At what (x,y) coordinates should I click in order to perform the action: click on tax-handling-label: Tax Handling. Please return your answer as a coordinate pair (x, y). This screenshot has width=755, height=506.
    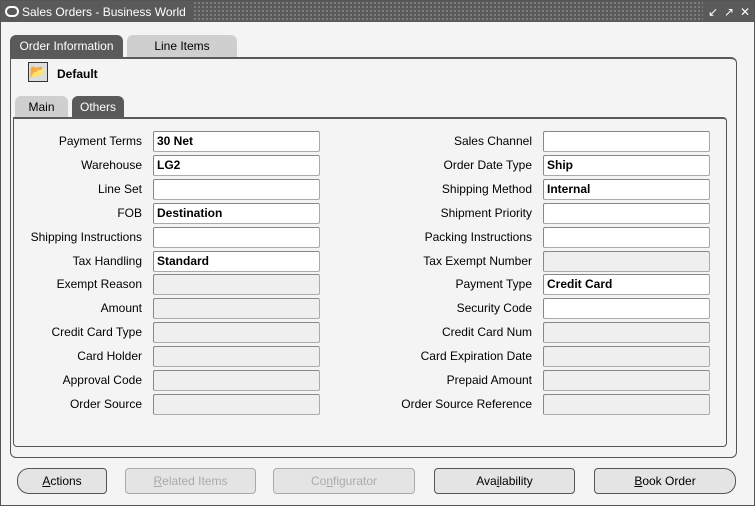
    Looking at the image, I should click on (107, 261).